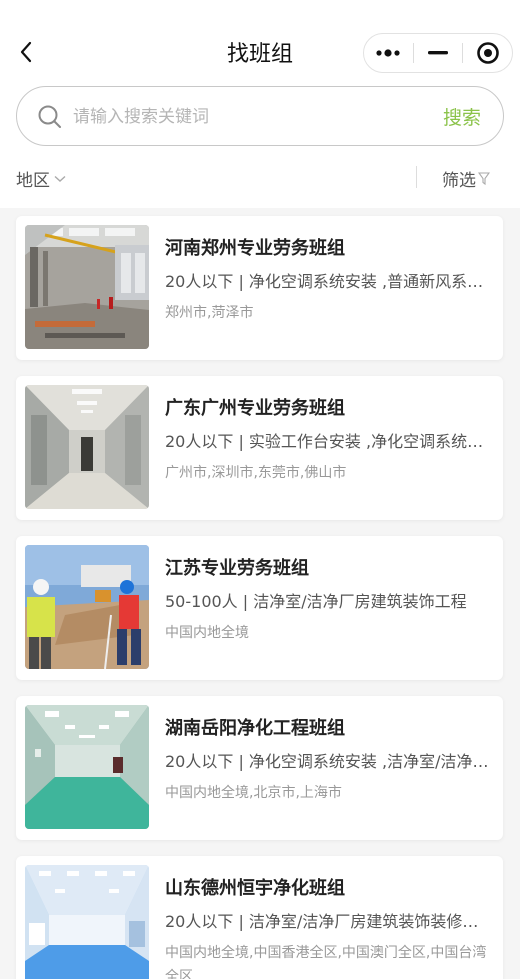 Image resolution: width=520 pixels, height=979 pixels. I want to click on search-bar: 搜索, so click(260, 116).